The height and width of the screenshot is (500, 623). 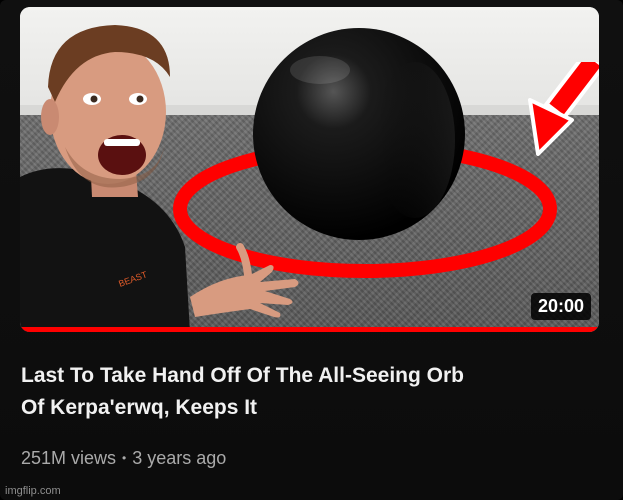 I want to click on imgflip-watermark: imgflip.com, so click(x=33, y=491).